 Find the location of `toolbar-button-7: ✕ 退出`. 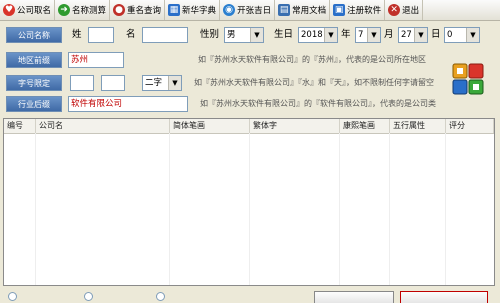

toolbar-button-7: ✕ 退出 is located at coordinates (404, 10).